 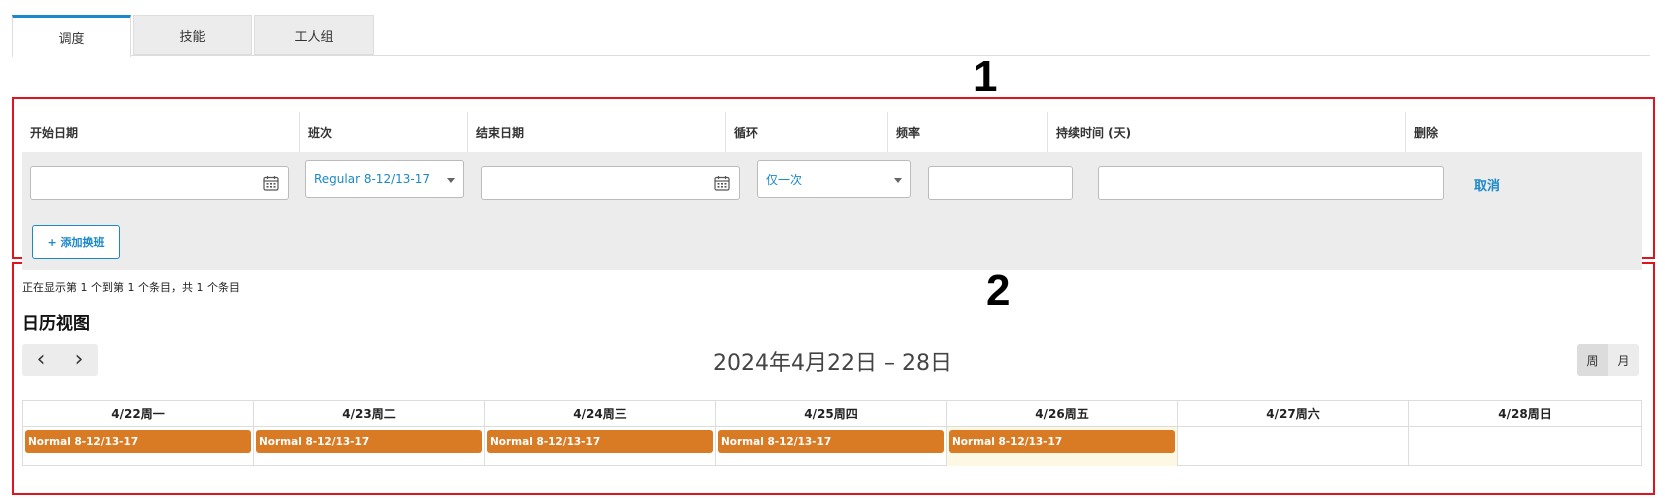 What do you see at coordinates (1227, 132) in the screenshot?
I see `column-header-duration: 持续时间 (天)` at bounding box center [1227, 132].